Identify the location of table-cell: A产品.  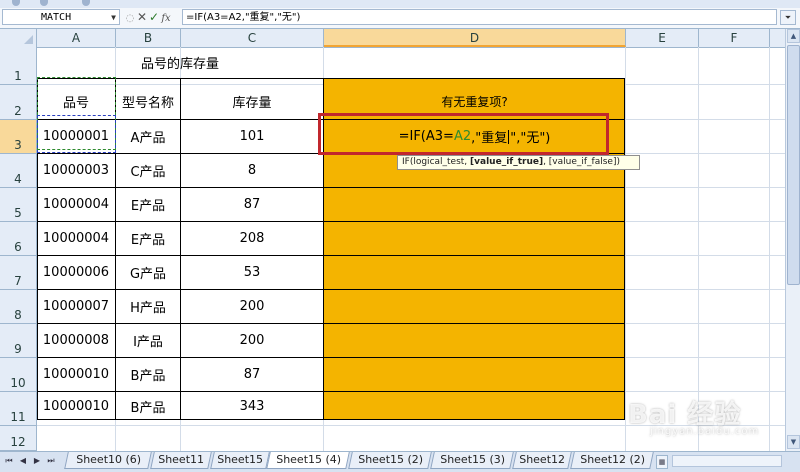
(148, 136).